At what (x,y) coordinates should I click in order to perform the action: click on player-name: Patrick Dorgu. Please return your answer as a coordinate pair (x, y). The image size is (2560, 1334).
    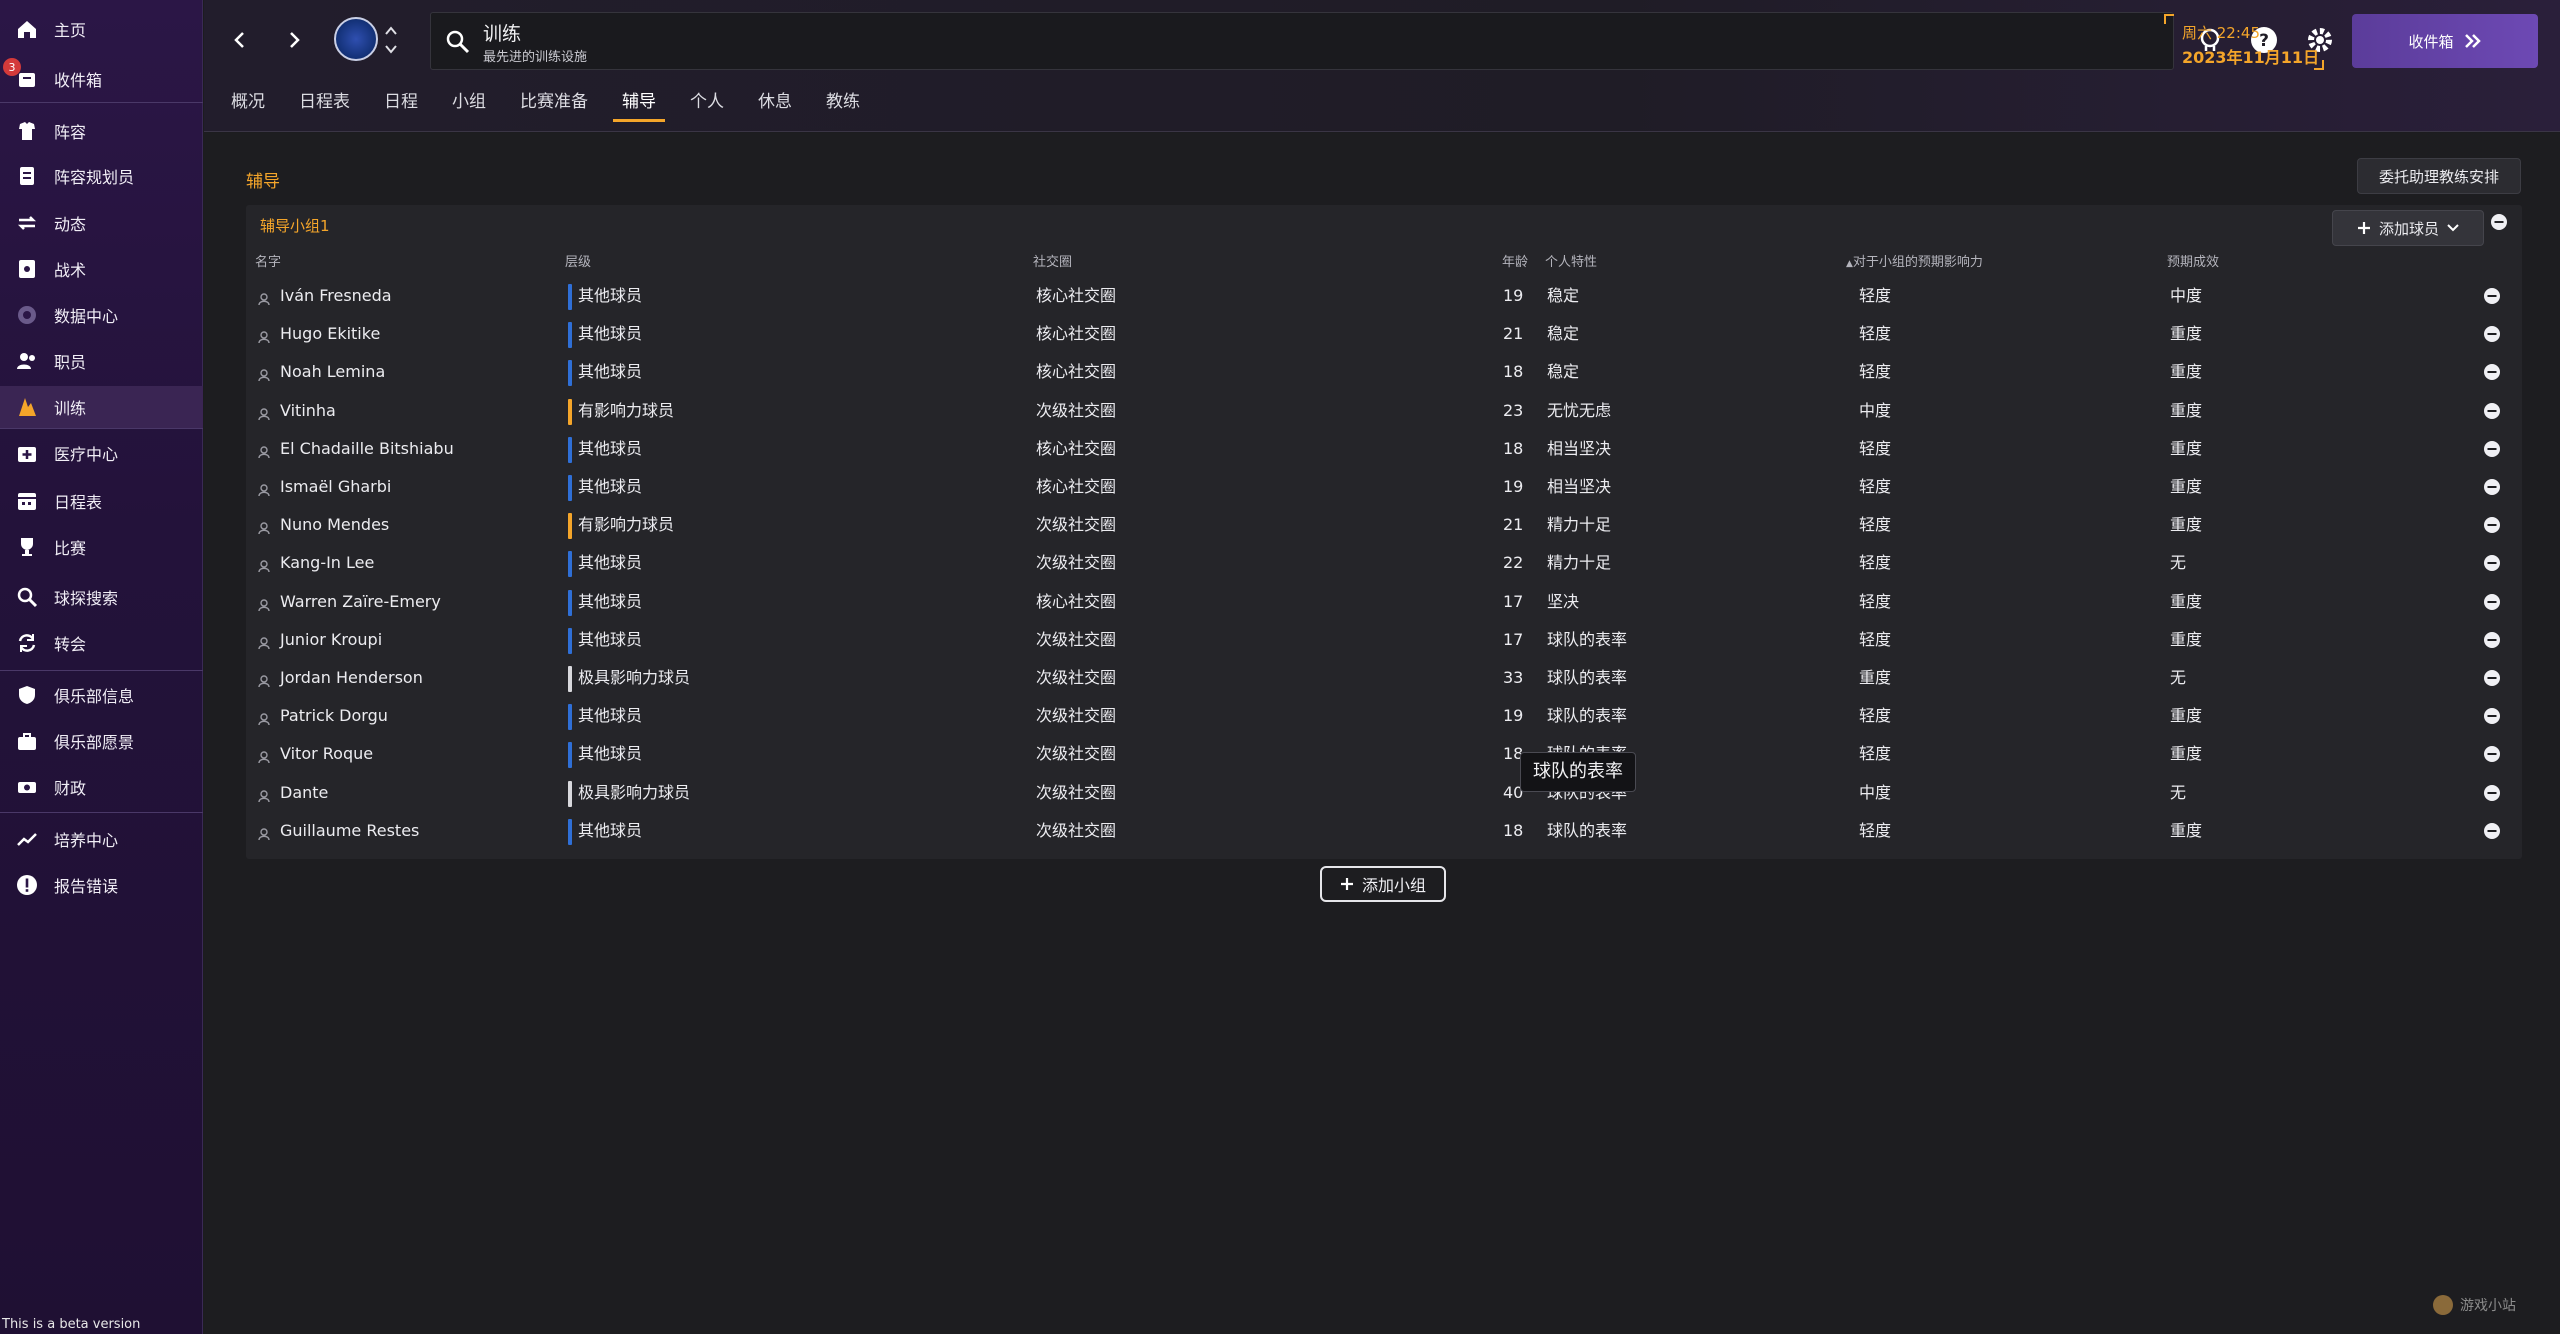
    Looking at the image, I should click on (334, 716).